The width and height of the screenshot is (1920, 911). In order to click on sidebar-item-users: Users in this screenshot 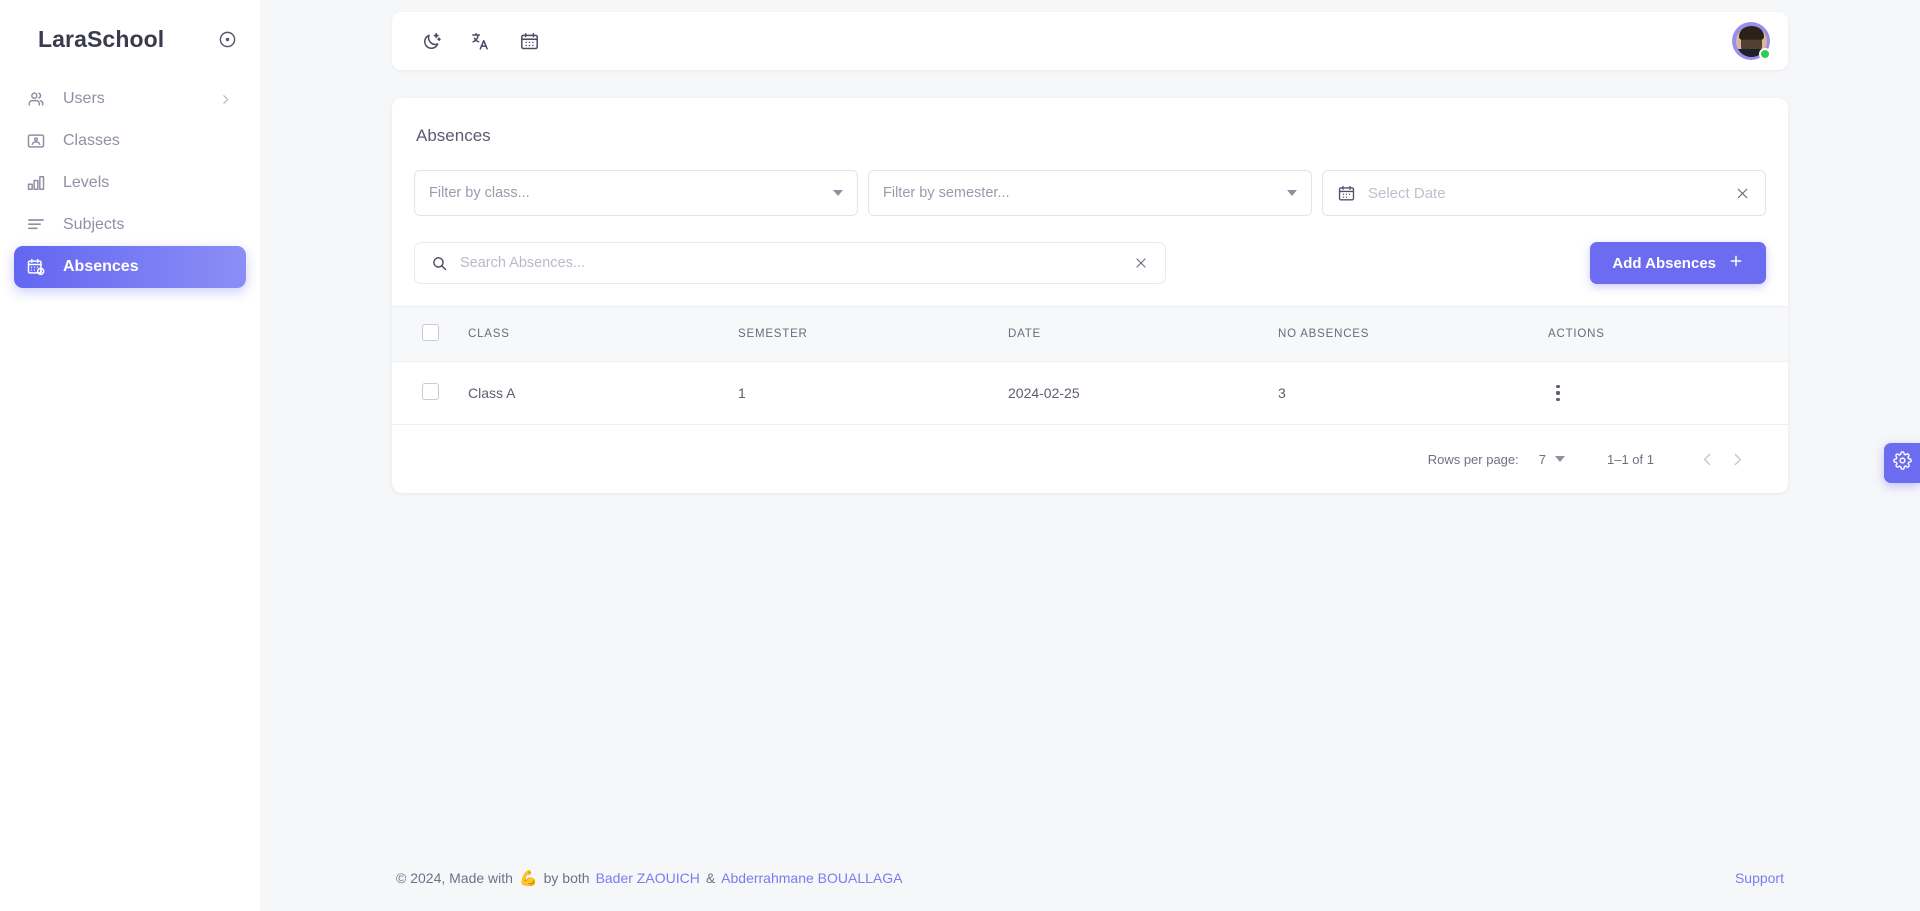, I will do `click(130, 99)`.